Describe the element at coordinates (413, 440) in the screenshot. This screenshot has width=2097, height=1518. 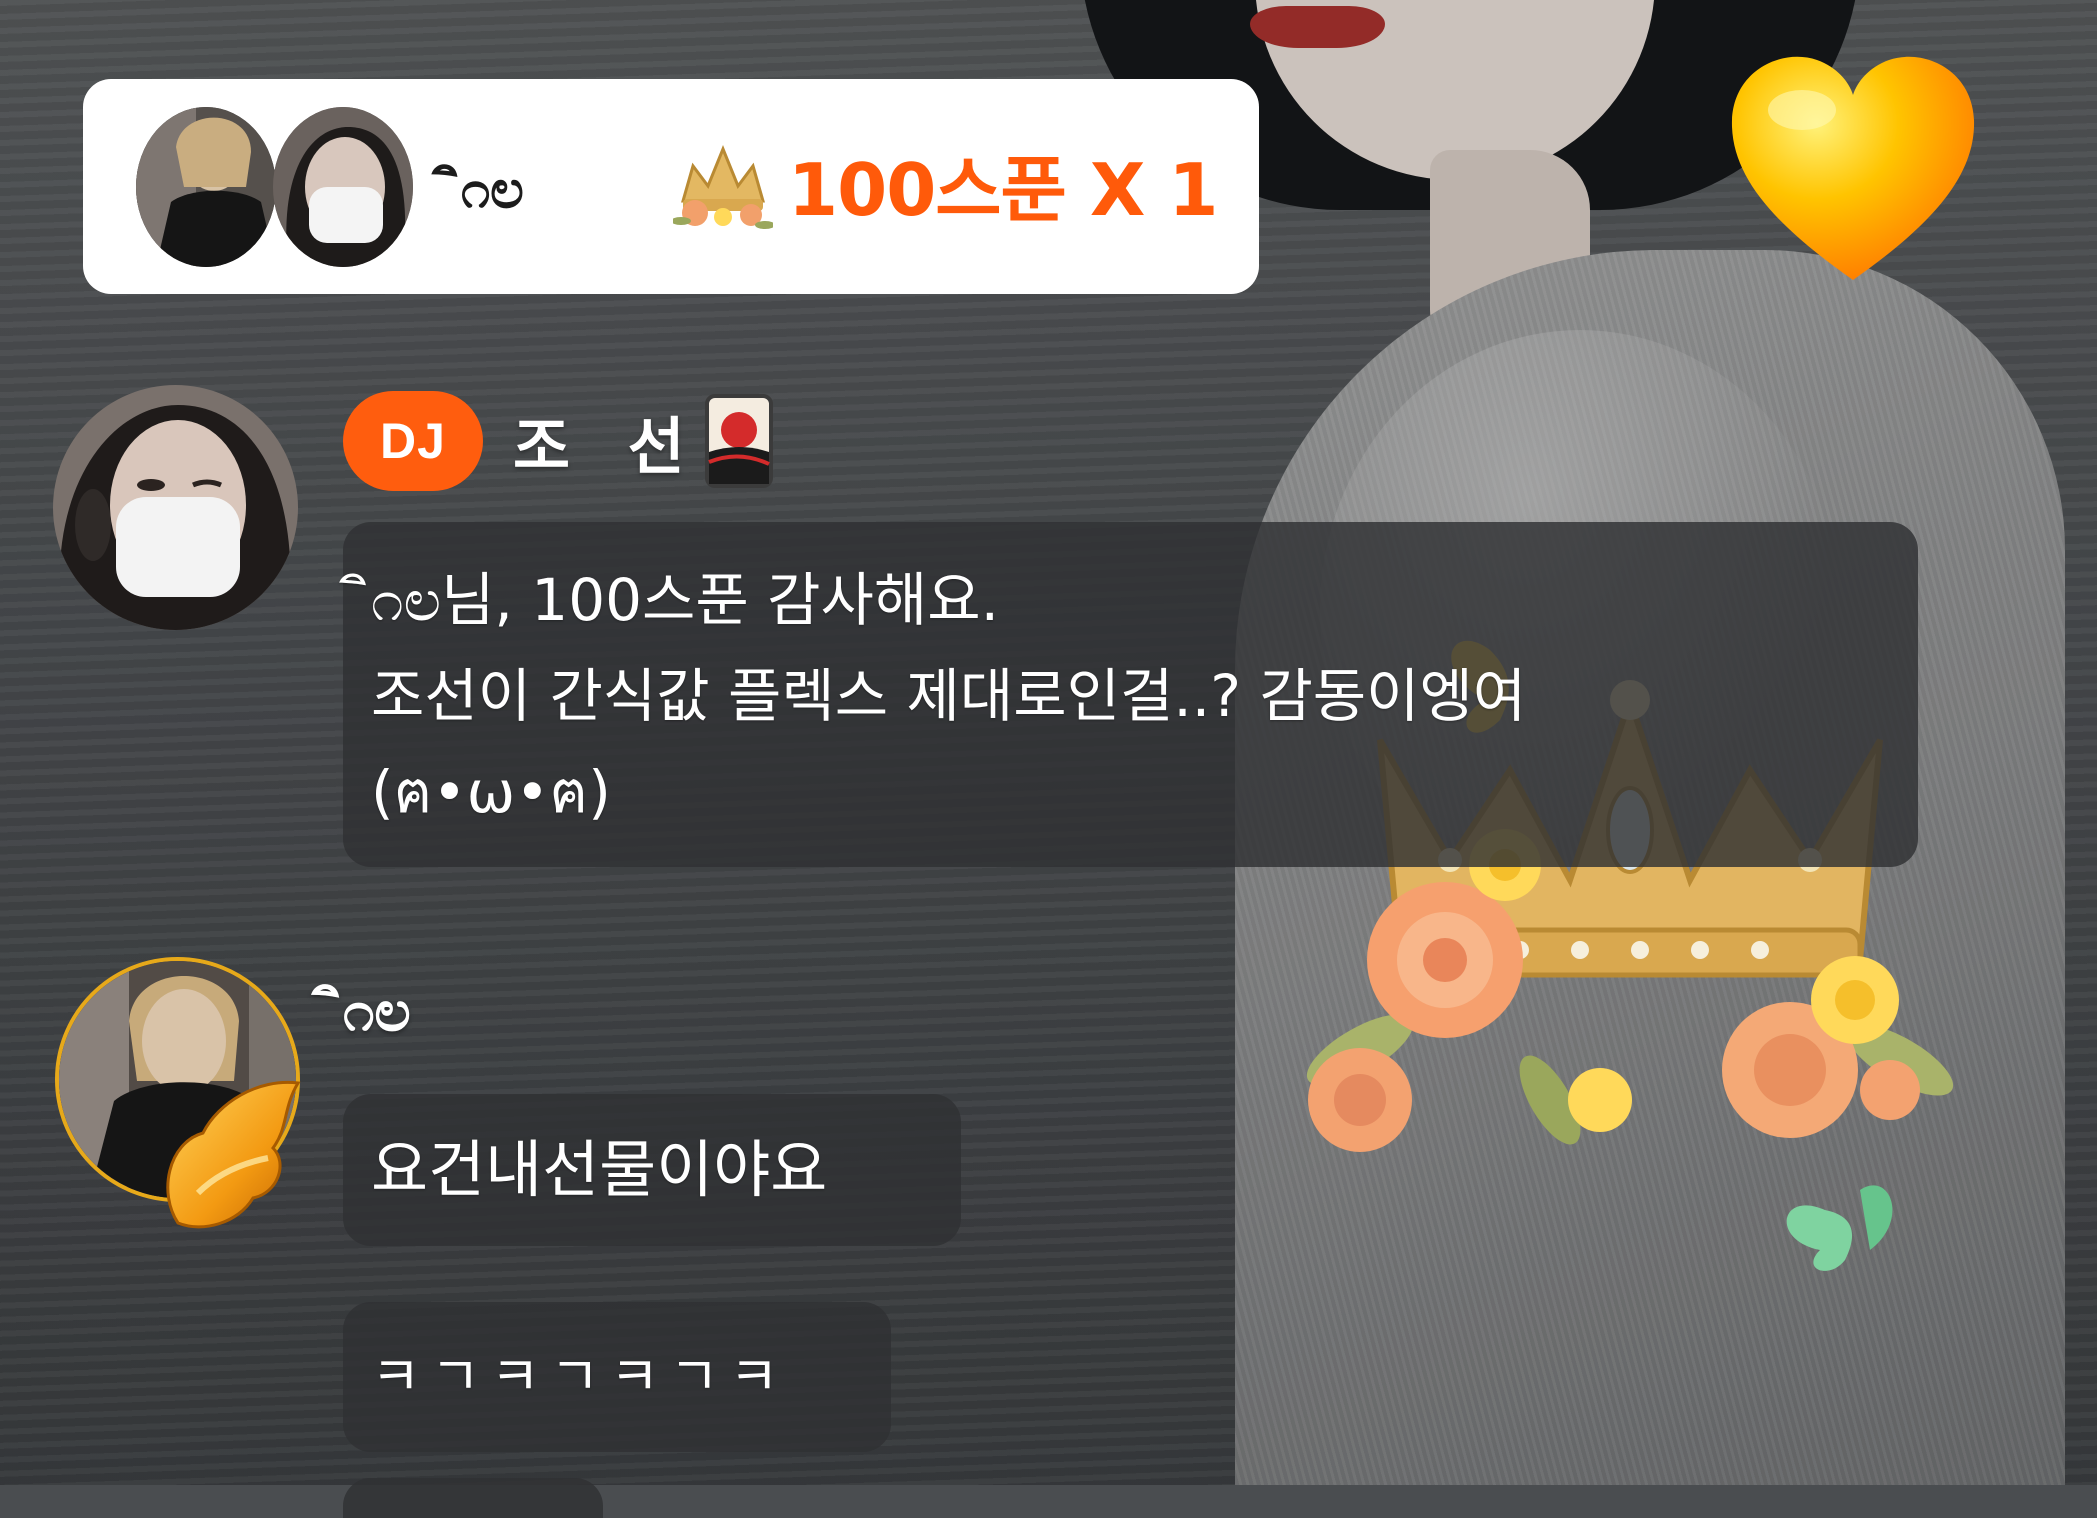
I see `dj-badge: DJ` at that location.